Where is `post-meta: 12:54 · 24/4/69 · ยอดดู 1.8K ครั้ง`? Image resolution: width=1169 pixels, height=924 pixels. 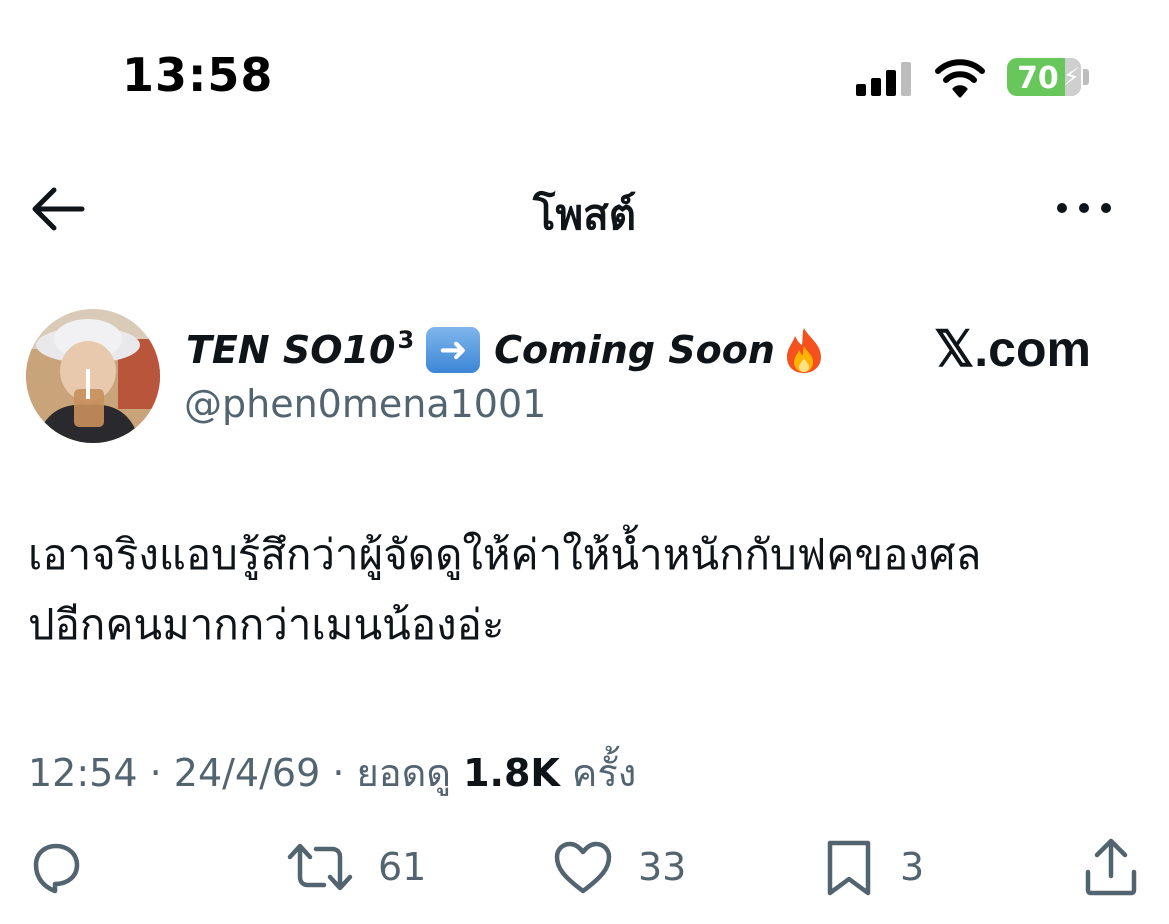 post-meta: 12:54 · 24/4/69 · ยอดดู 1.8K ครั้ง is located at coordinates (332, 772).